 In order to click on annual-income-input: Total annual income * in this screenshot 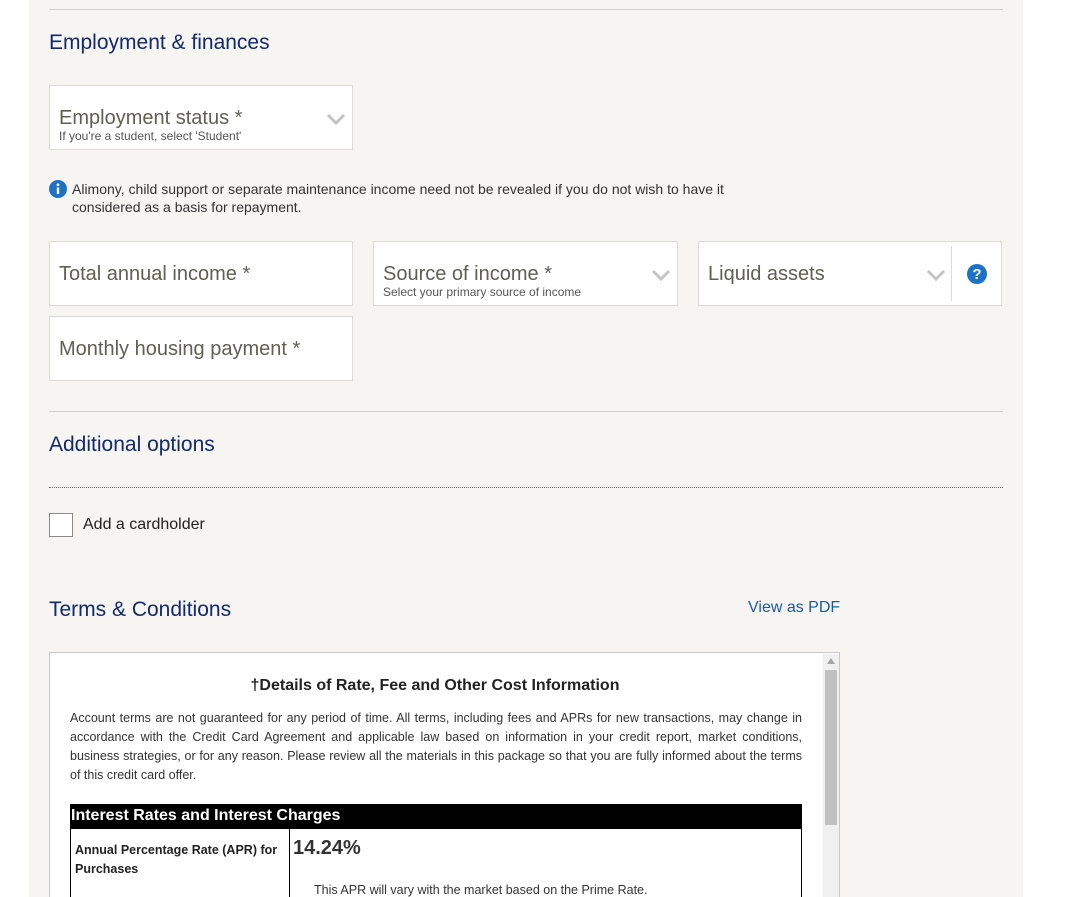, I will do `click(201, 273)`.